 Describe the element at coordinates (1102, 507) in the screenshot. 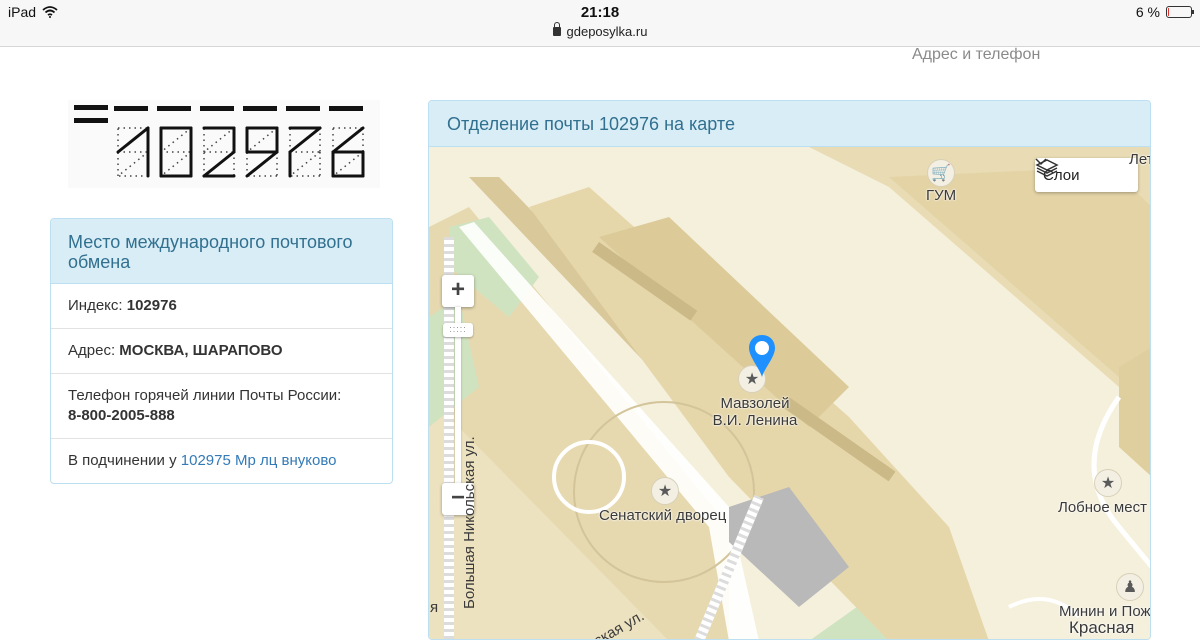

I see `map-label-lobnoe: Лобное мест` at that location.